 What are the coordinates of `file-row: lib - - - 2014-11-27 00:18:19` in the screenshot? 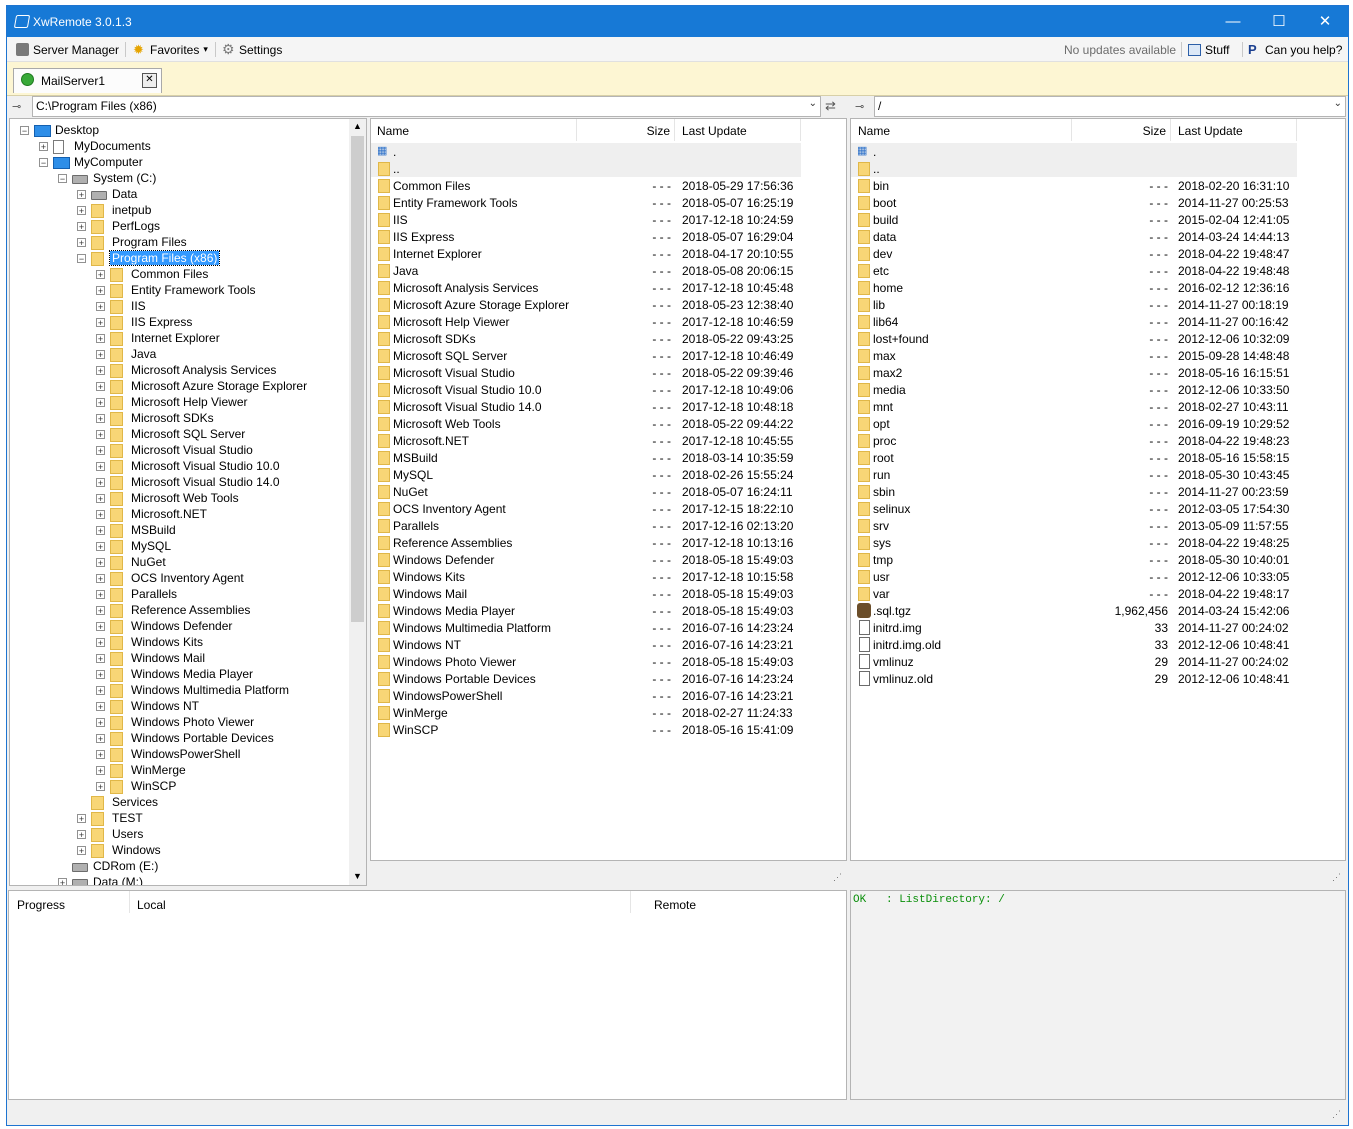 It's located at (1074, 304).